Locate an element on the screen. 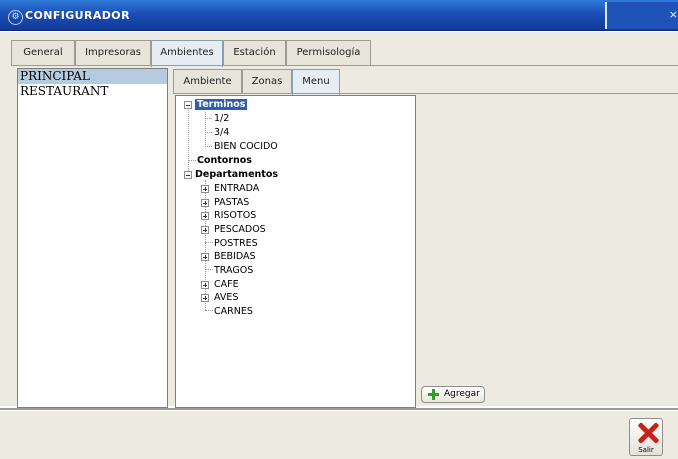  exit-button-label: Salir is located at coordinates (646, 450).